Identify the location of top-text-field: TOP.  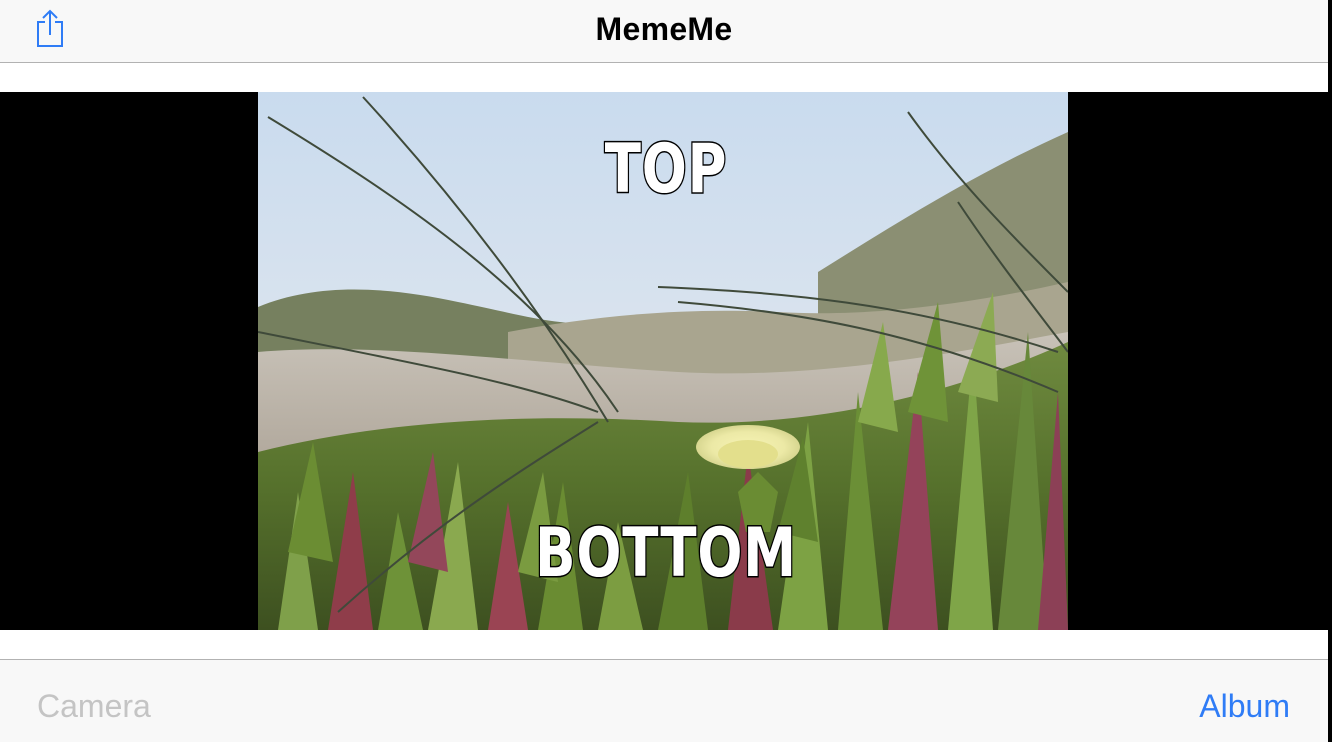
(666, 170).